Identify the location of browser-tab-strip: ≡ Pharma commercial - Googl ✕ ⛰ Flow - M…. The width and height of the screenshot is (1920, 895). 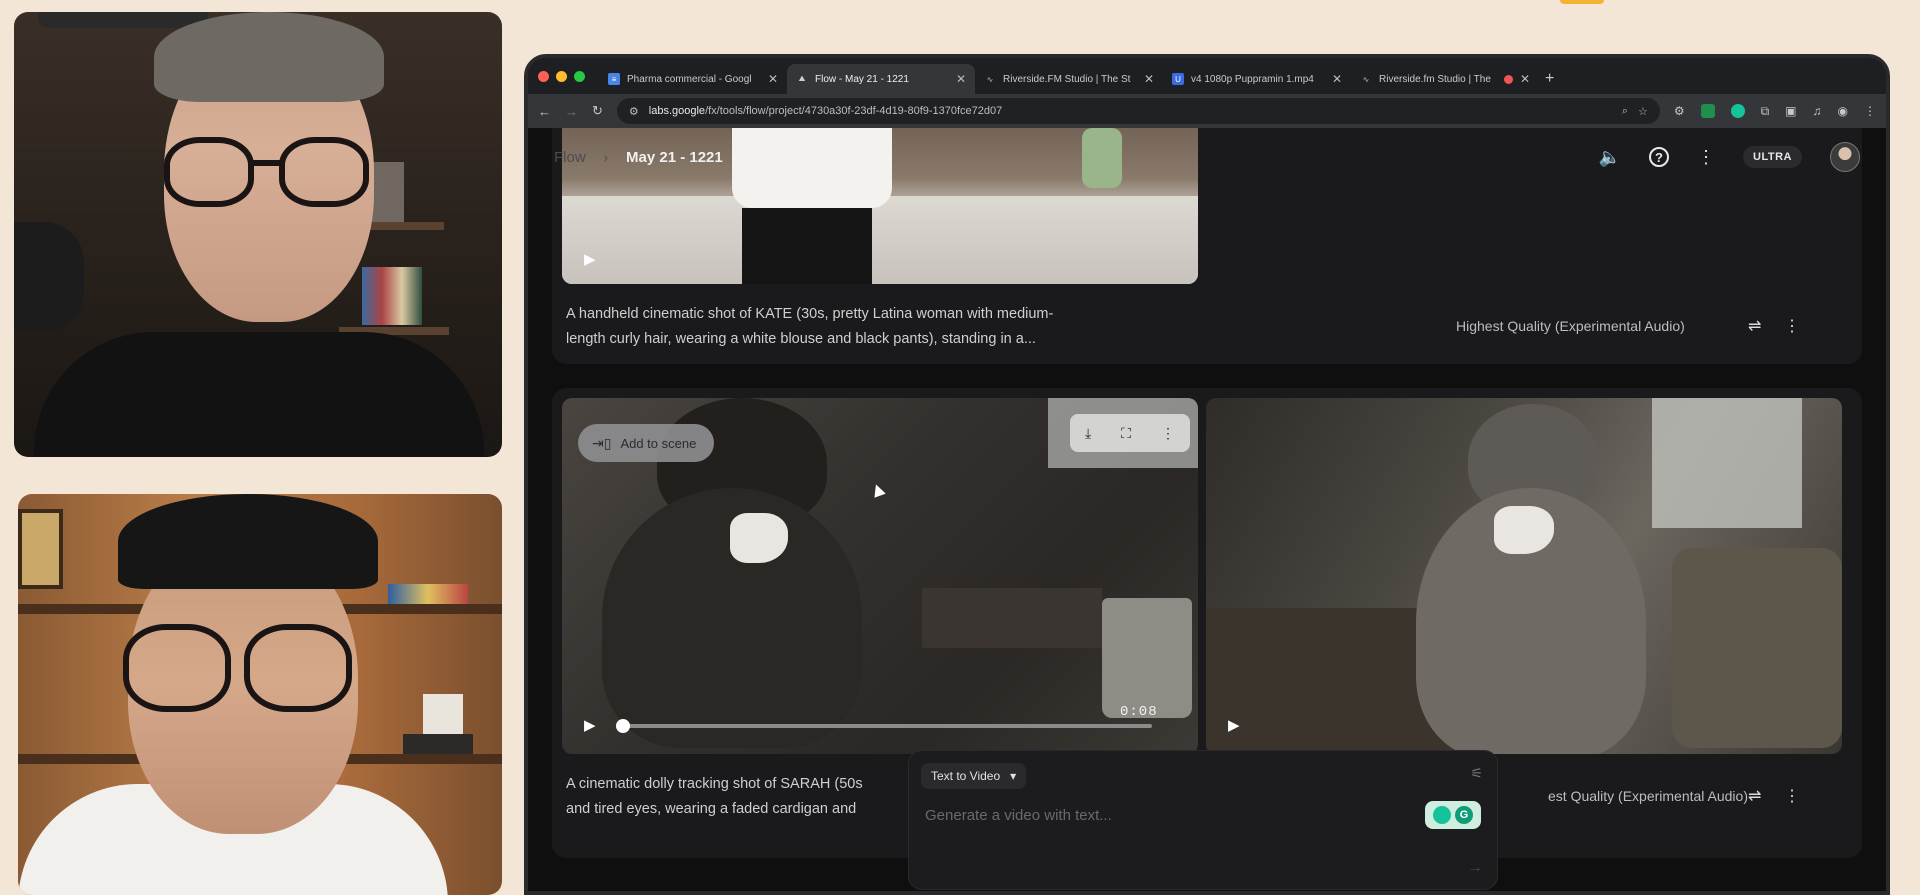
(1207, 76).